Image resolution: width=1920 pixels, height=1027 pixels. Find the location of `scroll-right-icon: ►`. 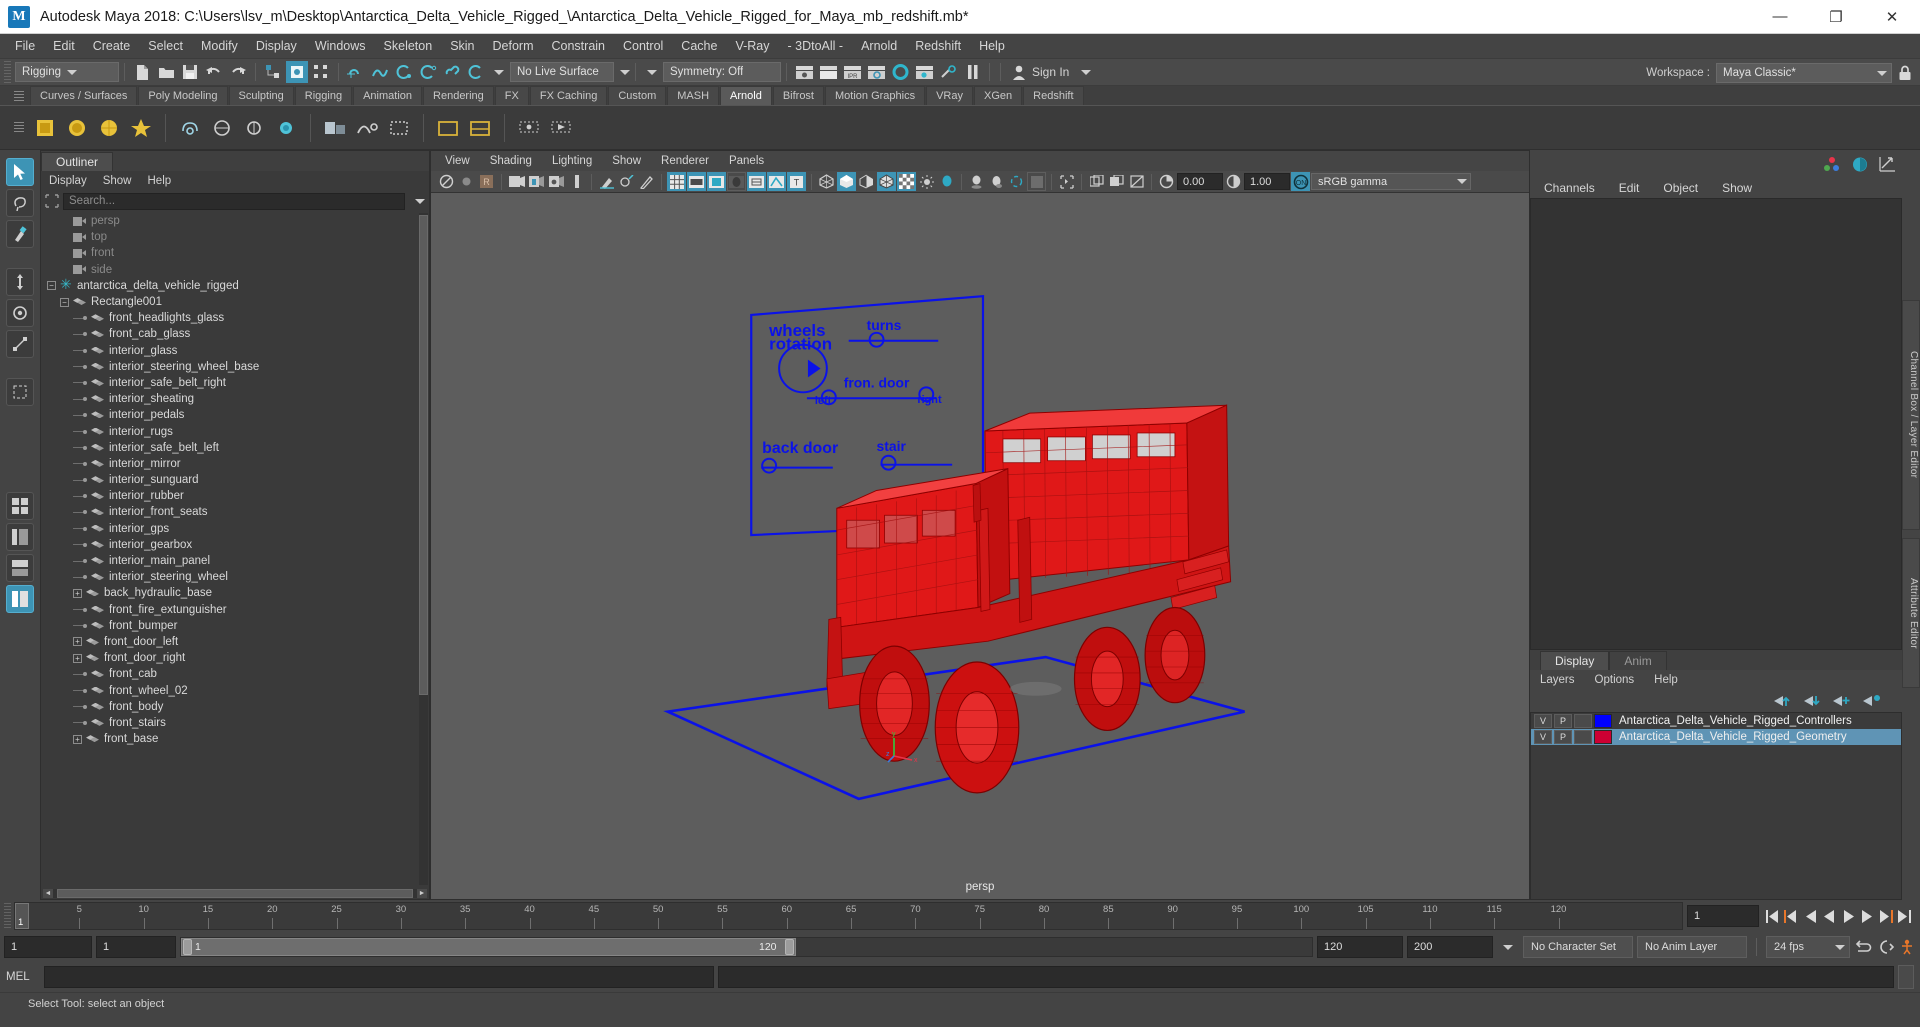

scroll-right-icon: ► is located at coordinates (422, 893).